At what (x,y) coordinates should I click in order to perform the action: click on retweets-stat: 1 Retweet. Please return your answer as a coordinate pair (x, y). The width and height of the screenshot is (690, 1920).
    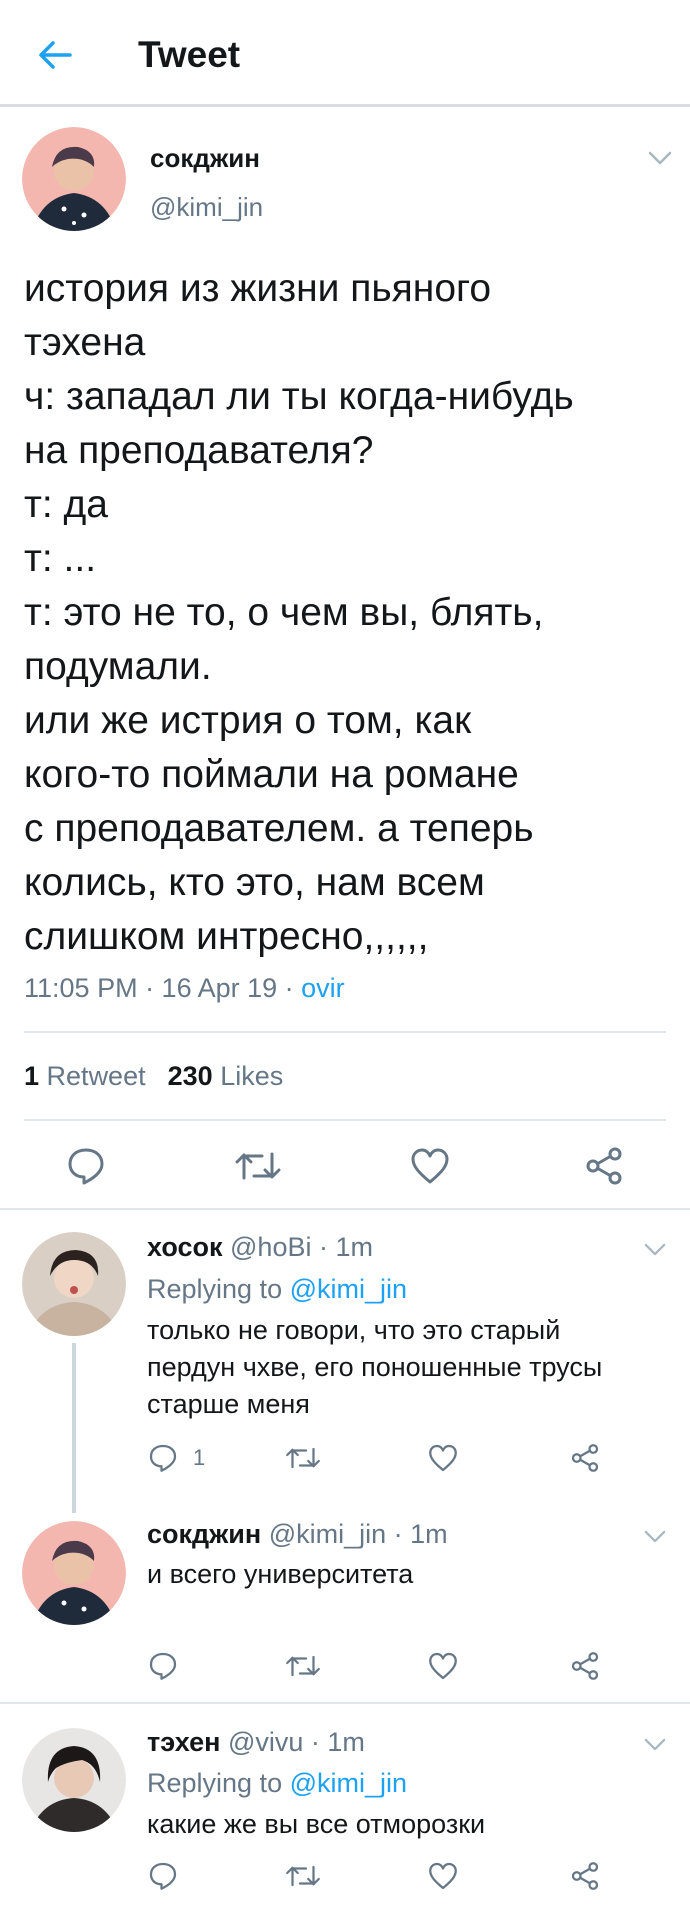
    Looking at the image, I should click on (85, 1076).